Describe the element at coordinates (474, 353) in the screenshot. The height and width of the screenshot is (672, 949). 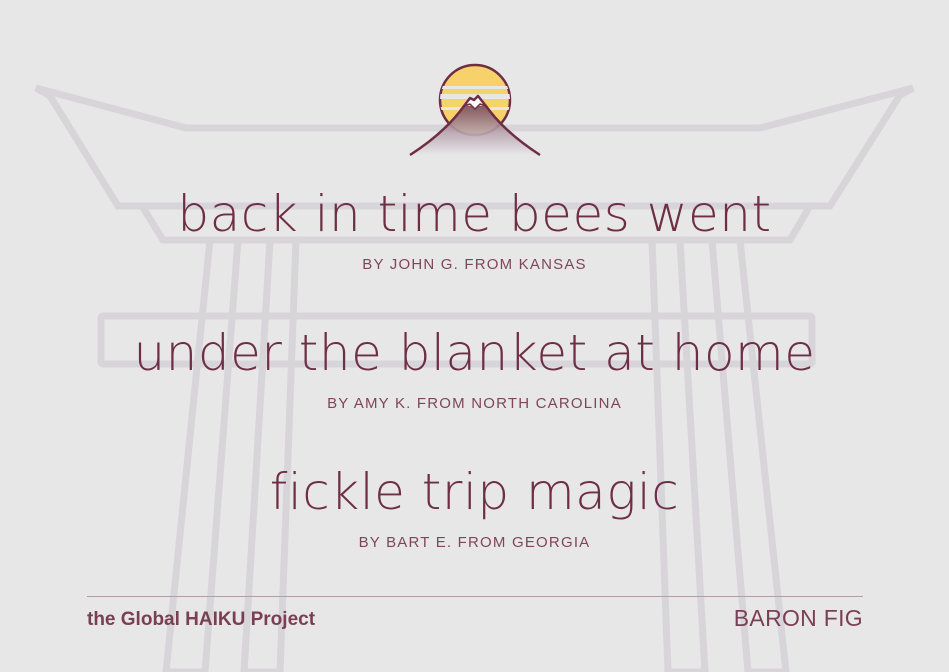
I see `haiku-line-2: under the blanket at home` at that location.